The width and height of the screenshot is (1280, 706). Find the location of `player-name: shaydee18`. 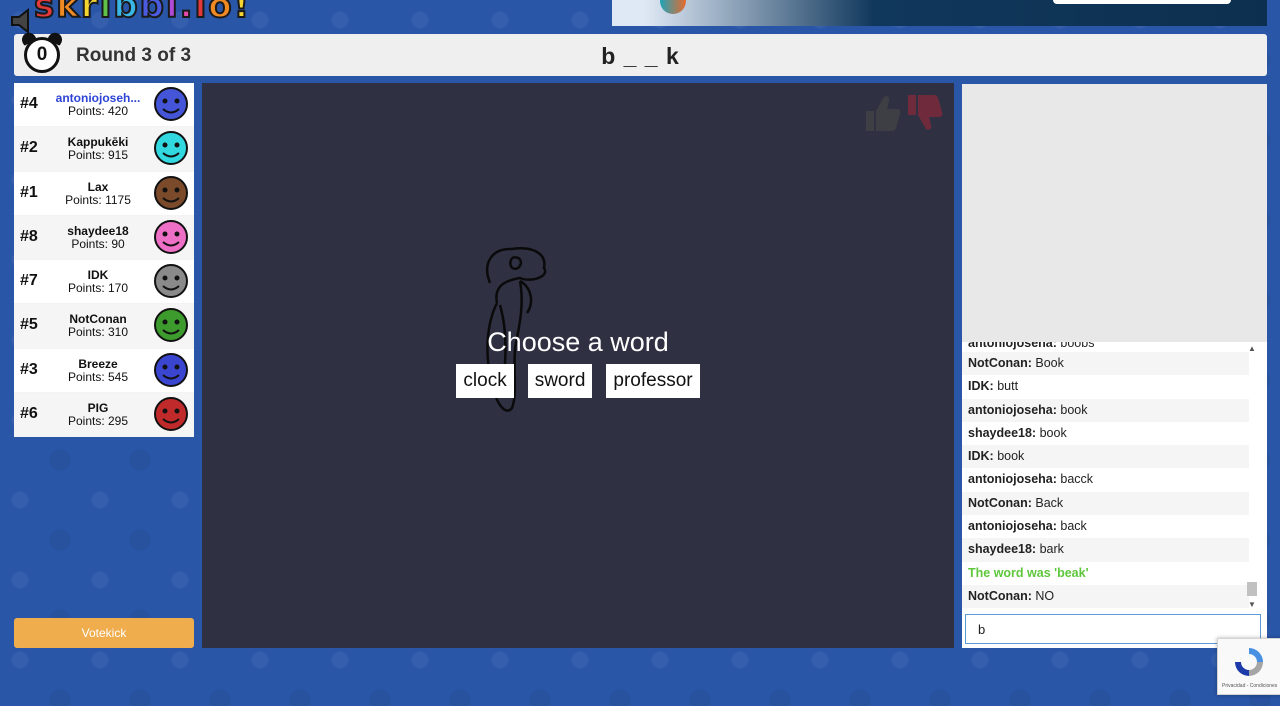

player-name: shaydee18 is located at coordinates (98, 231).